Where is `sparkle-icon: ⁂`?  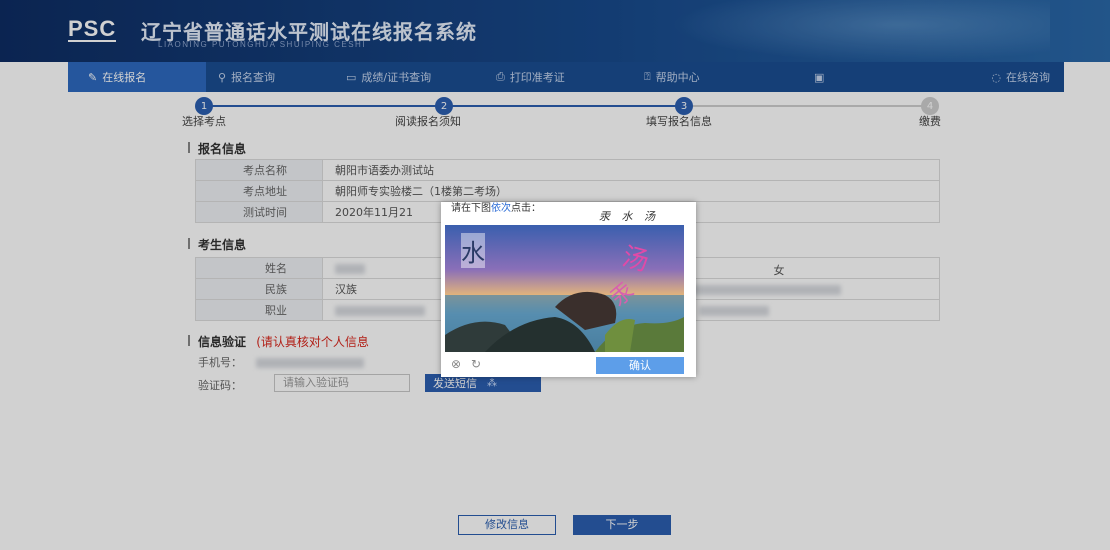 sparkle-icon: ⁂ is located at coordinates (492, 383).